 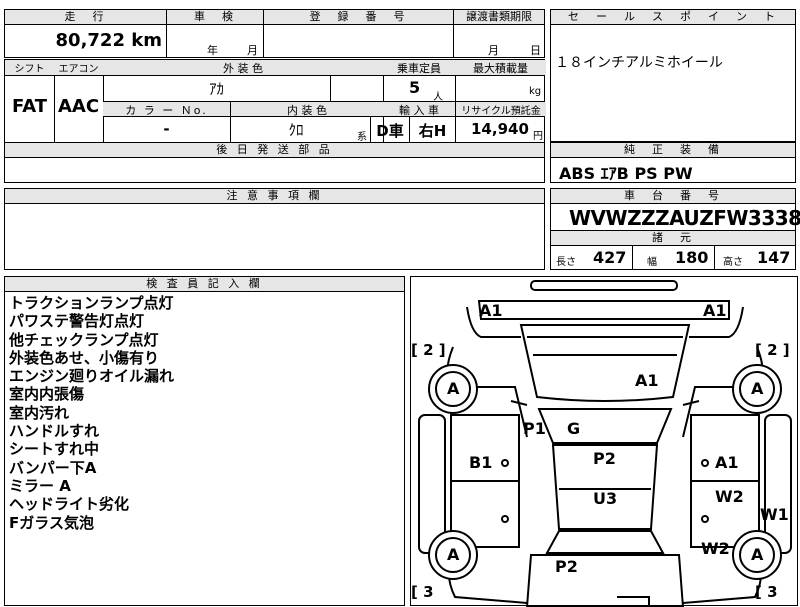 I want to click on transfer-box: 譲渡書類期限 月 日, so click(x=499, y=33).